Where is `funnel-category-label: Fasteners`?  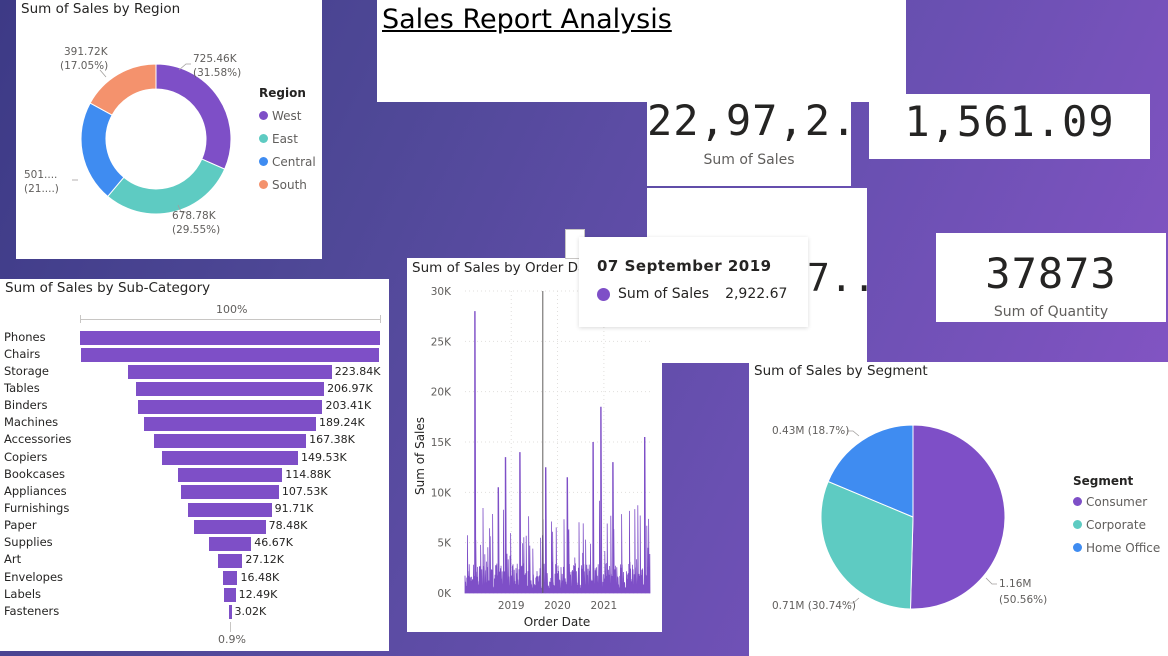 funnel-category-label: Fasteners is located at coordinates (32, 610).